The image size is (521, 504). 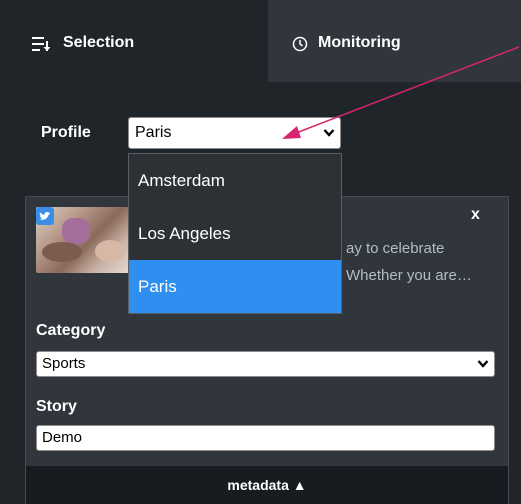 What do you see at coordinates (401, 92) in the screenshot?
I see `annotation-arrow` at bounding box center [401, 92].